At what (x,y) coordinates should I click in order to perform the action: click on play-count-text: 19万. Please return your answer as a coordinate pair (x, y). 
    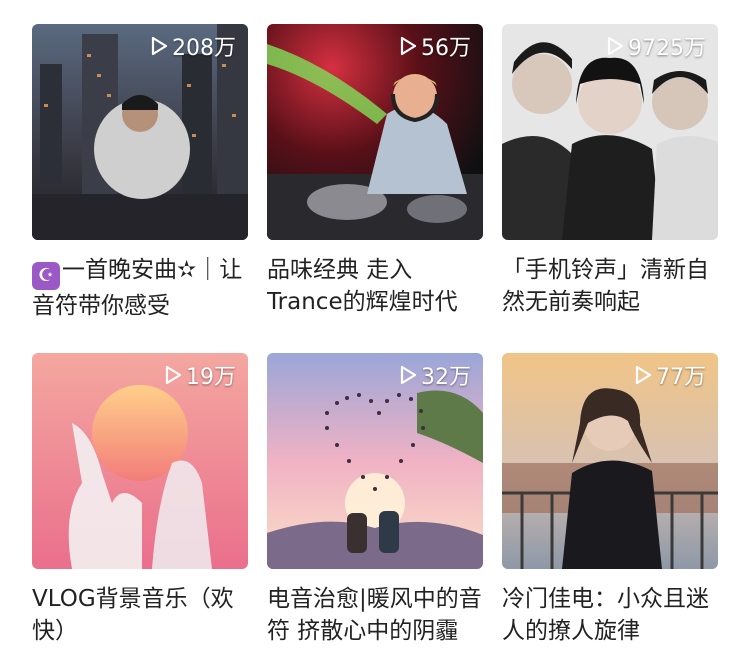
    Looking at the image, I should click on (211, 377).